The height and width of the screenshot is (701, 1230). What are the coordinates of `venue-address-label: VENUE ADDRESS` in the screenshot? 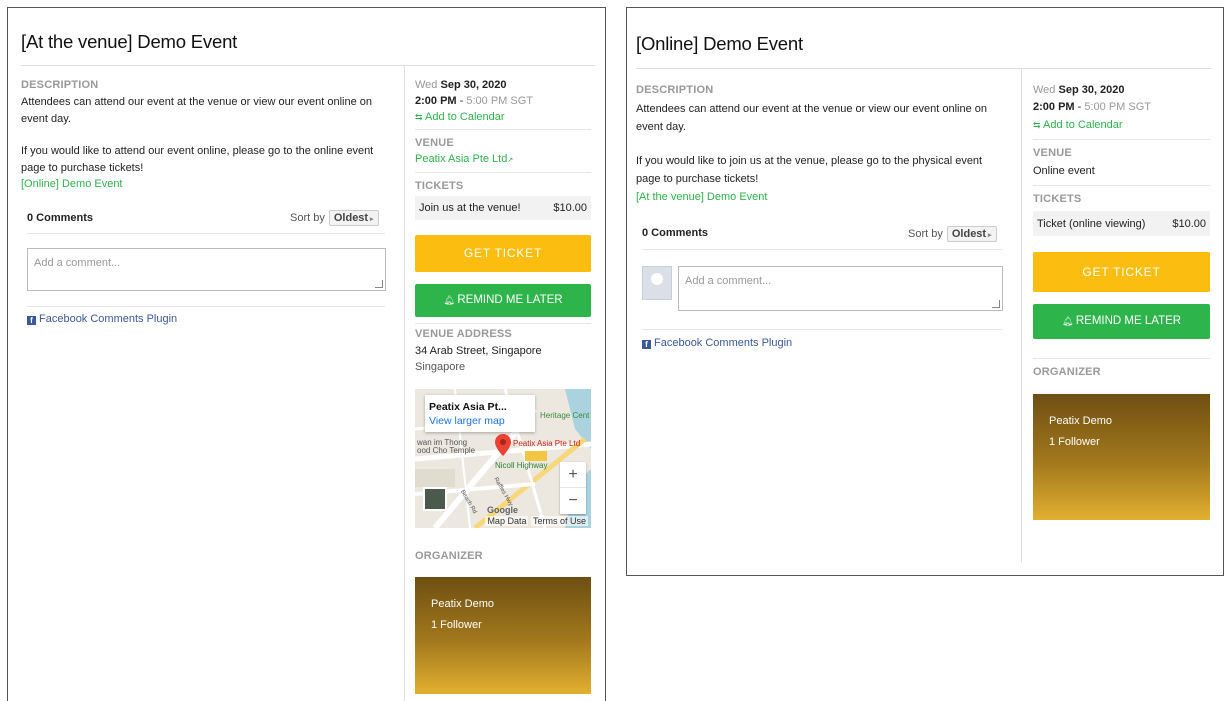 It's located at (463, 334).